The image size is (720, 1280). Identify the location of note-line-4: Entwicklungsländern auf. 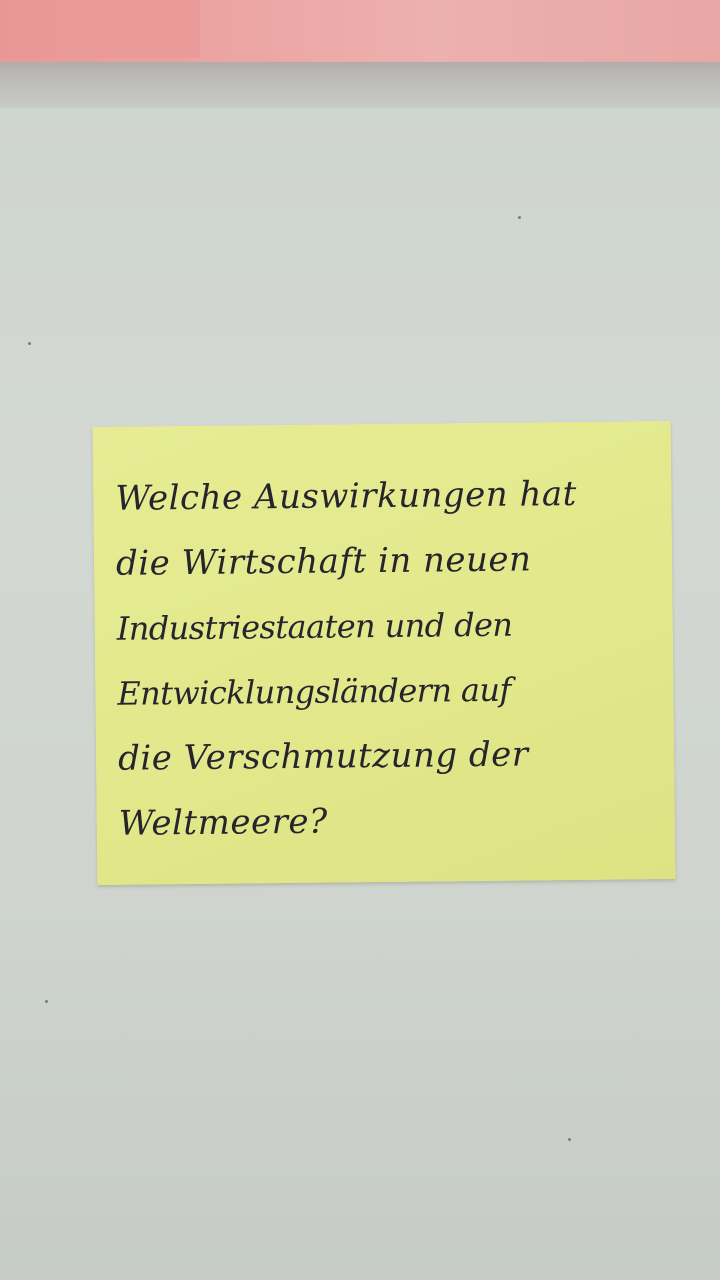
(314, 691).